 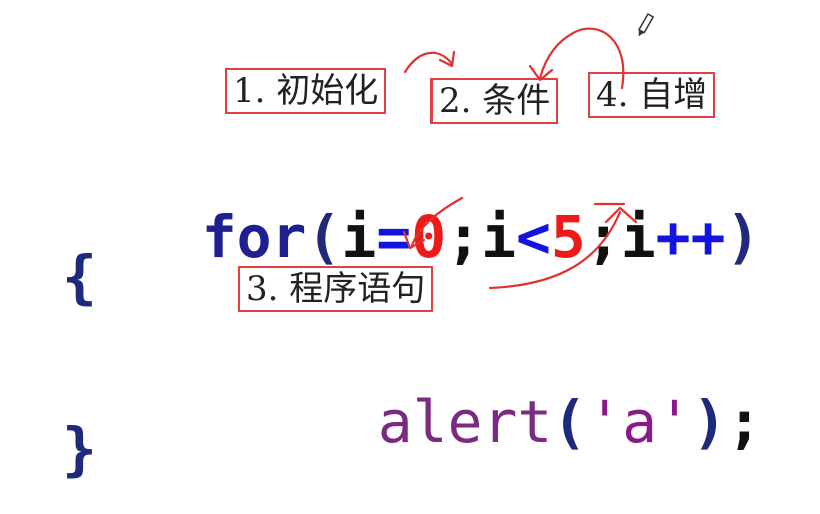 What do you see at coordinates (581, 58) in the screenshot?
I see `arrow-increment-to-condition` at bounding box center [581, 58].